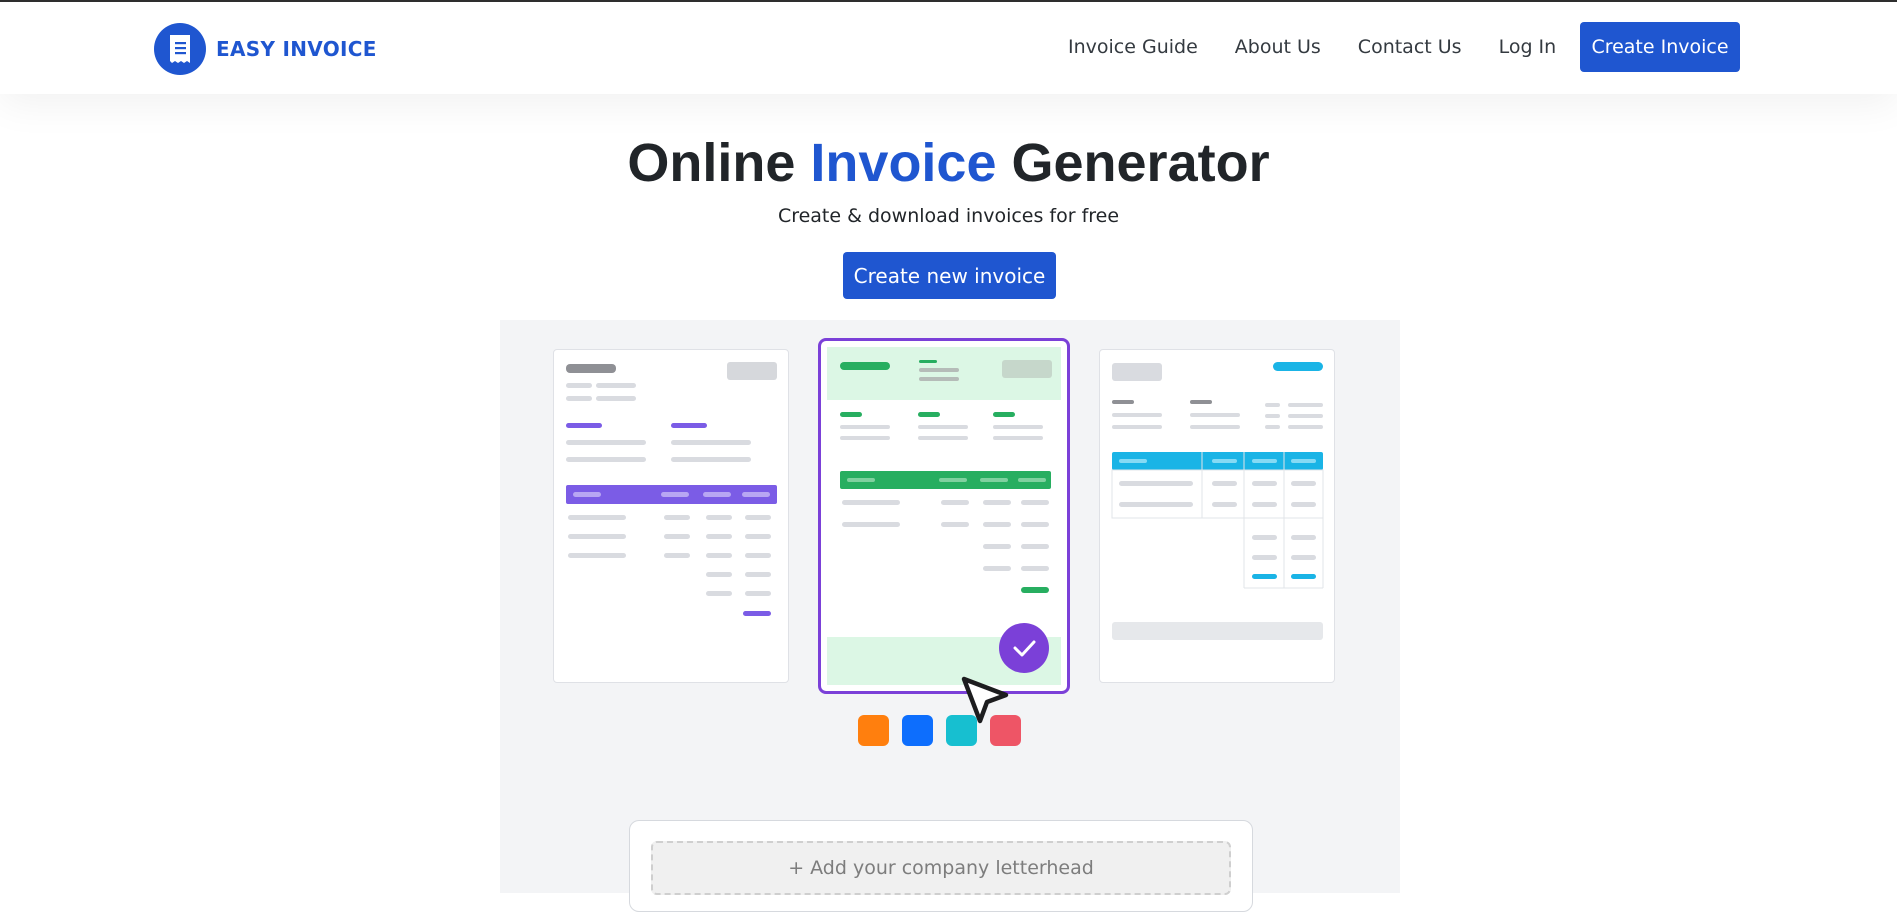  Describe the element at coordinates (917, 730) in the screenshot. I see `swatch-blue` at that location.